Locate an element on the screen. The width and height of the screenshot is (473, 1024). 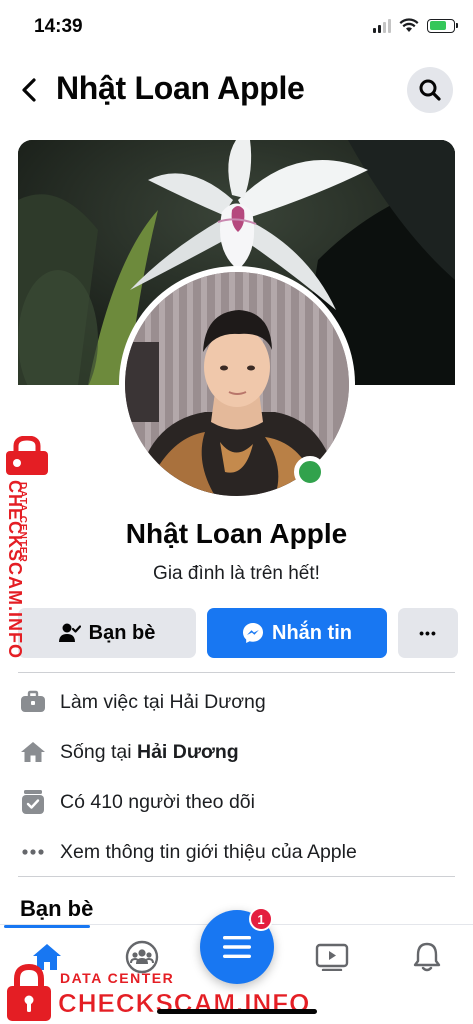
active-tab-indicator is located at coordinates (47, 926).